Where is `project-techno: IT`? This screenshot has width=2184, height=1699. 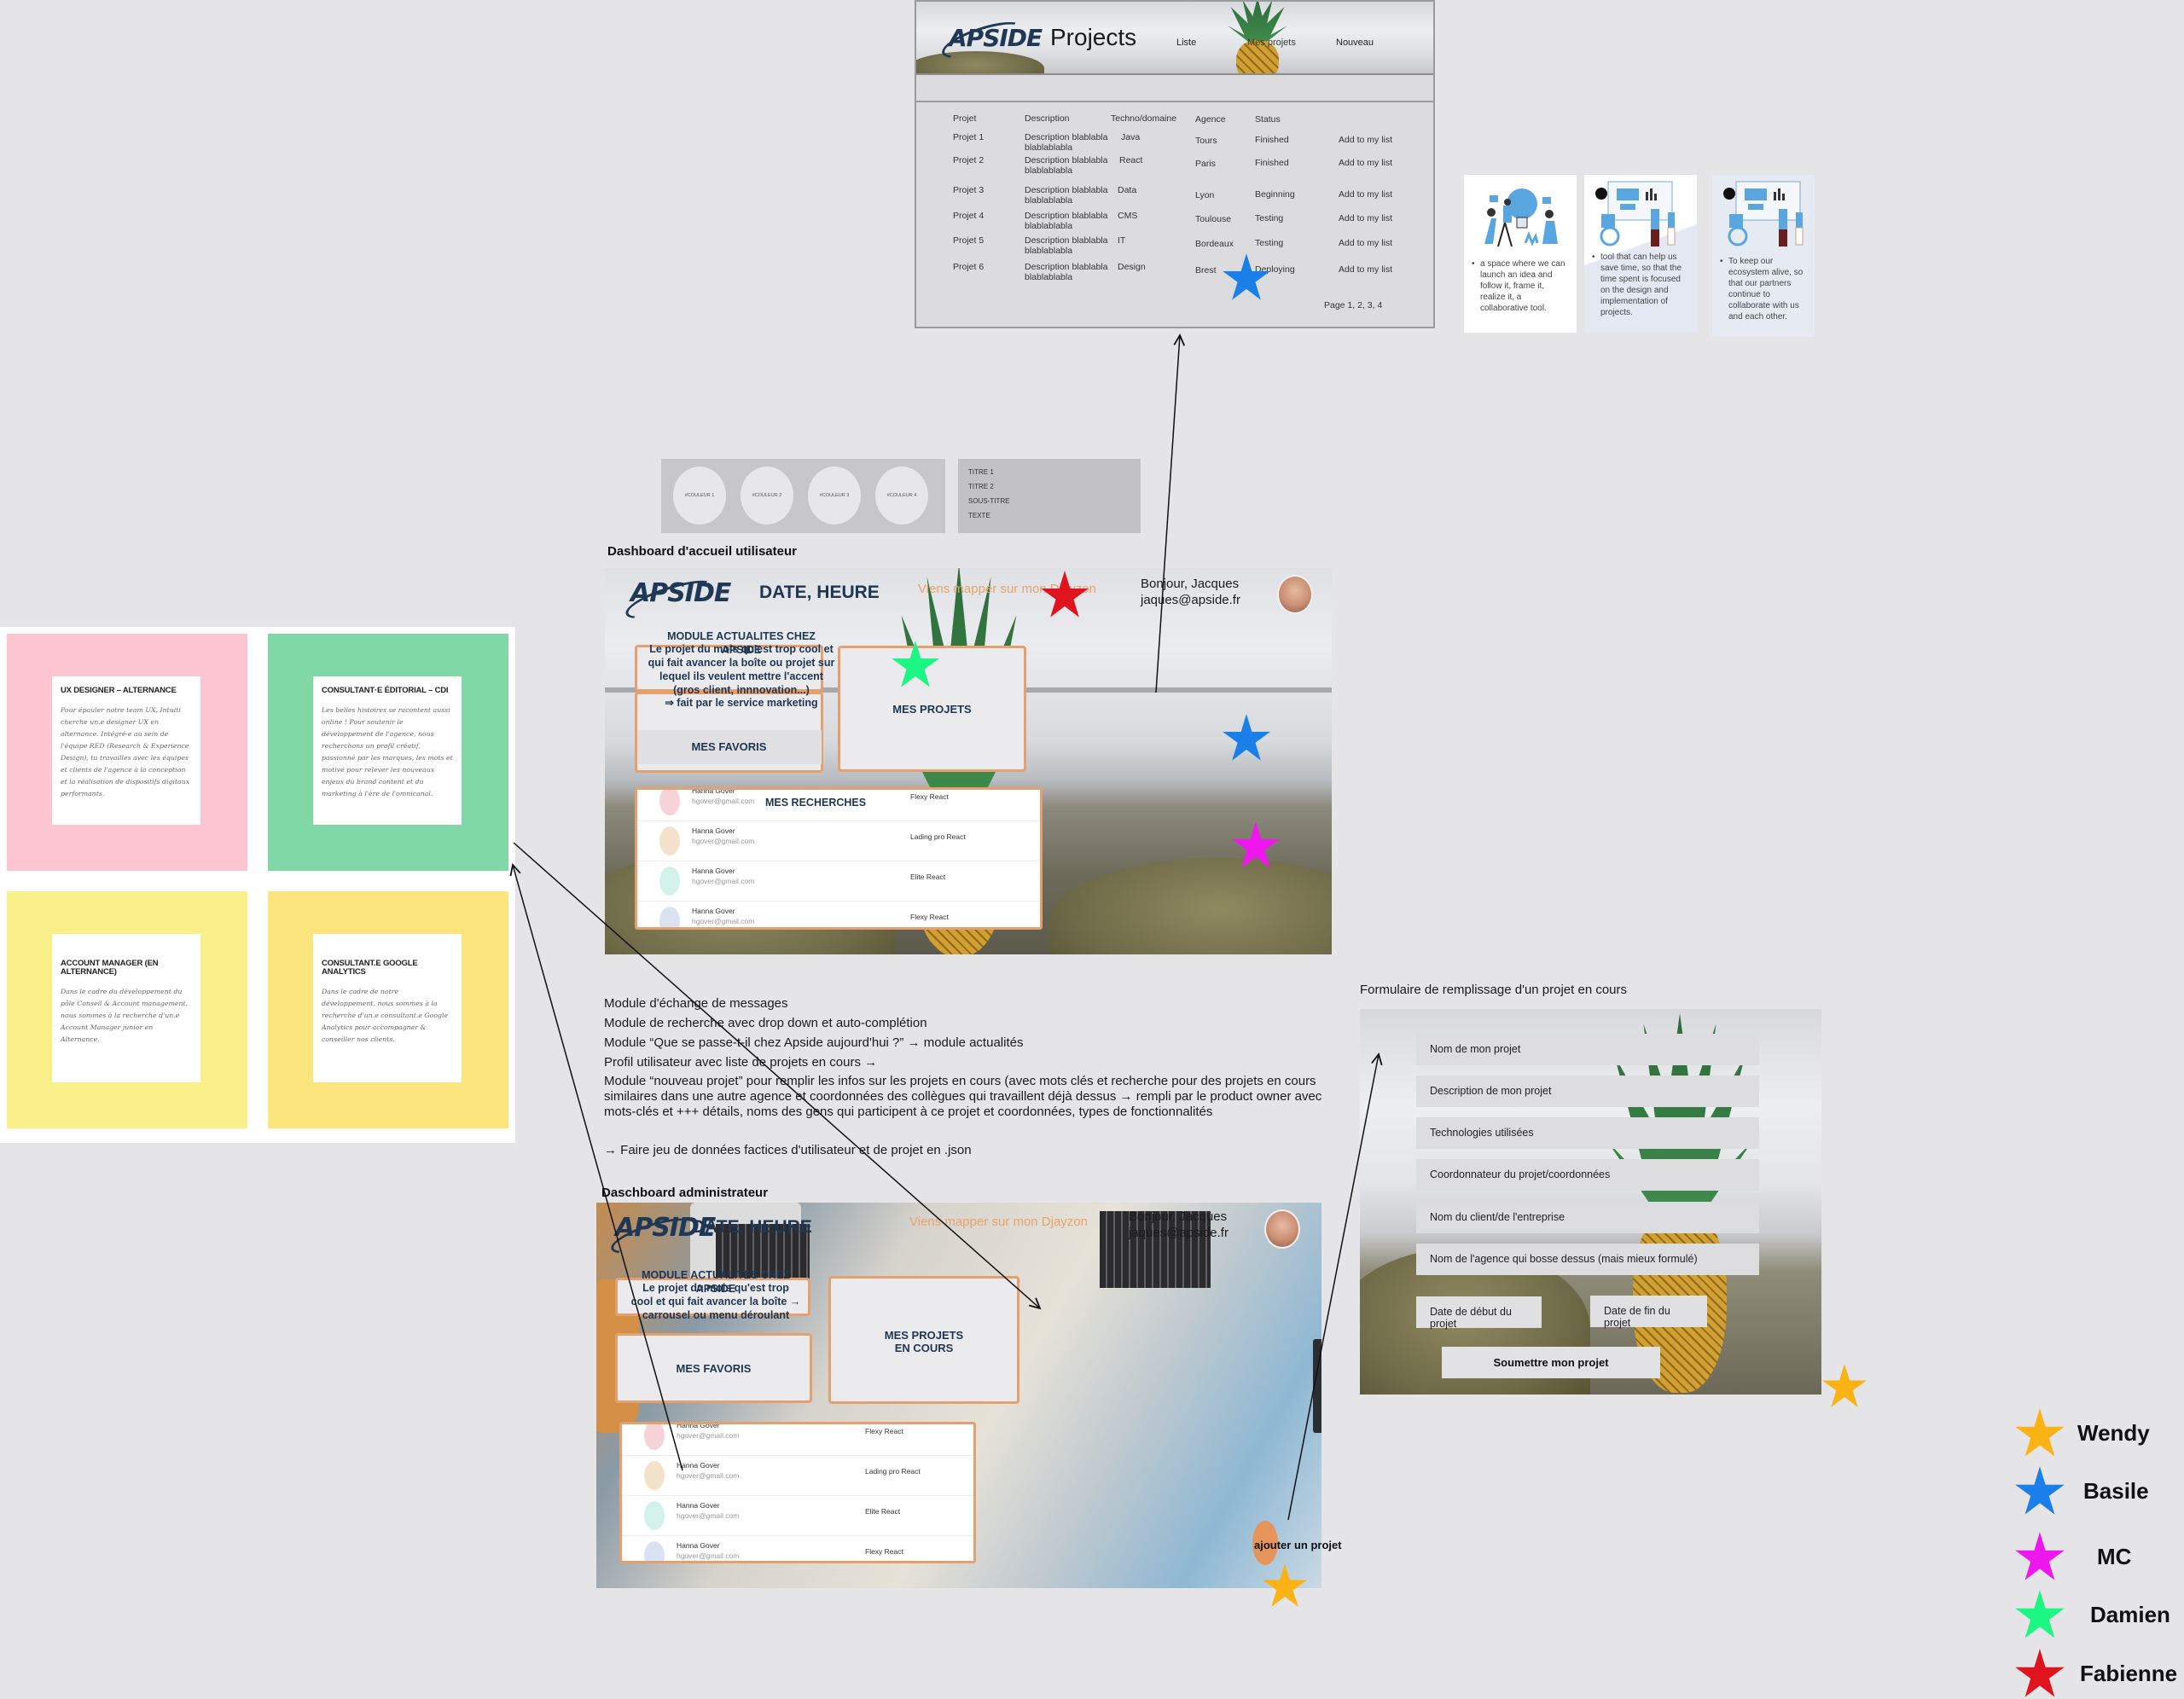
project-techno: IT is located at coordinates (1122, 240).